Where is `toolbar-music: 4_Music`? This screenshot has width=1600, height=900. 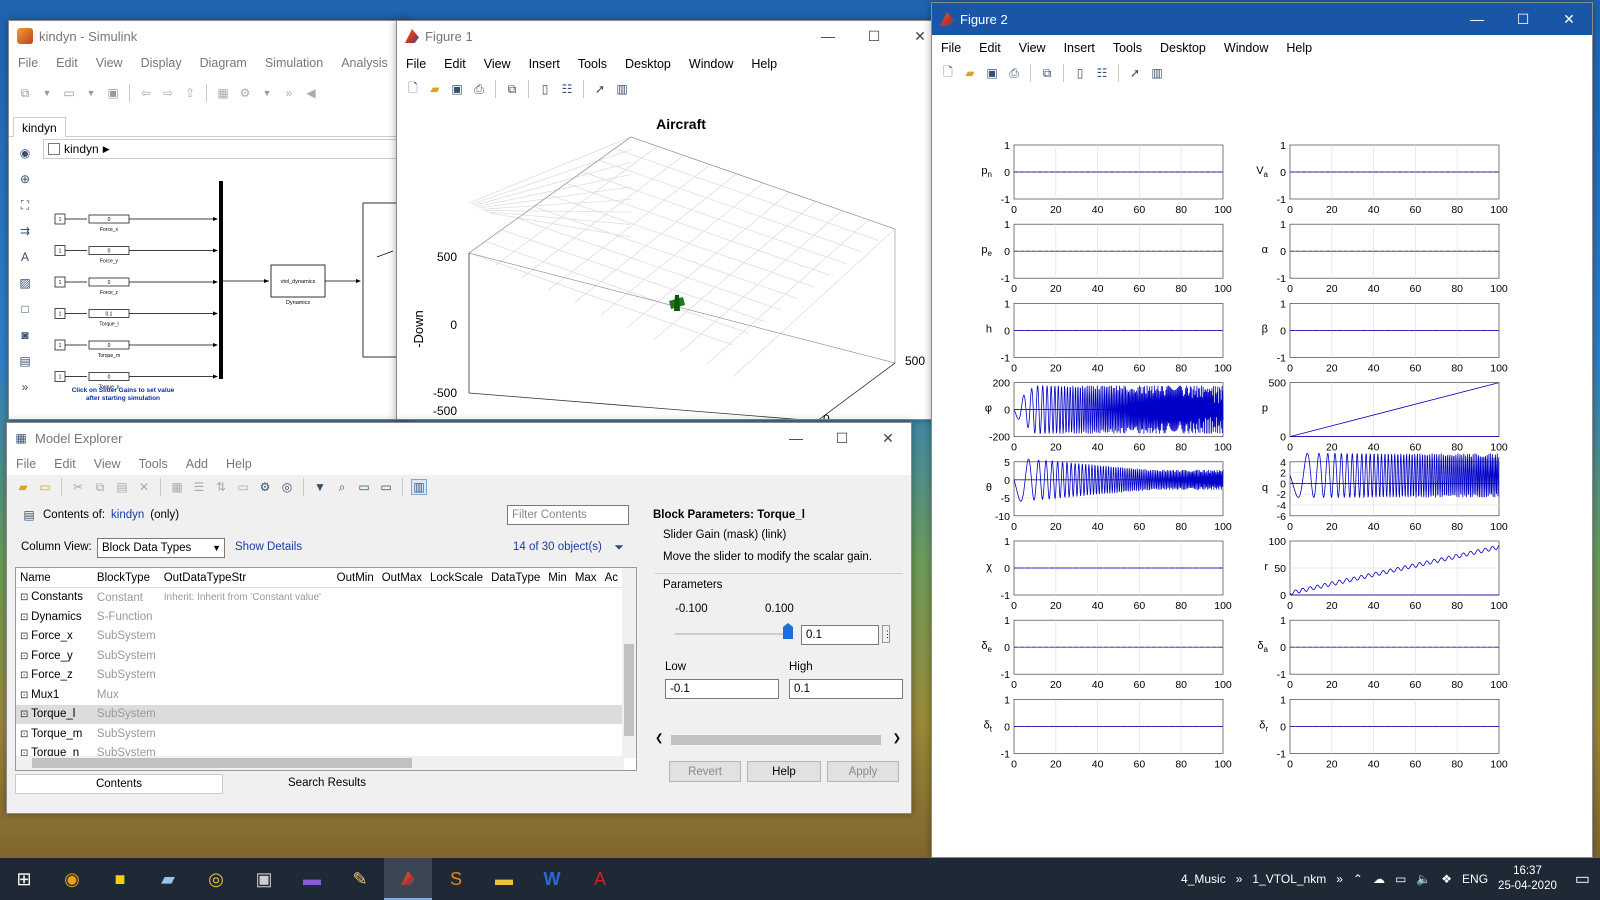 toolbar-music: 4_Music is located at coordinates (1203, 879).